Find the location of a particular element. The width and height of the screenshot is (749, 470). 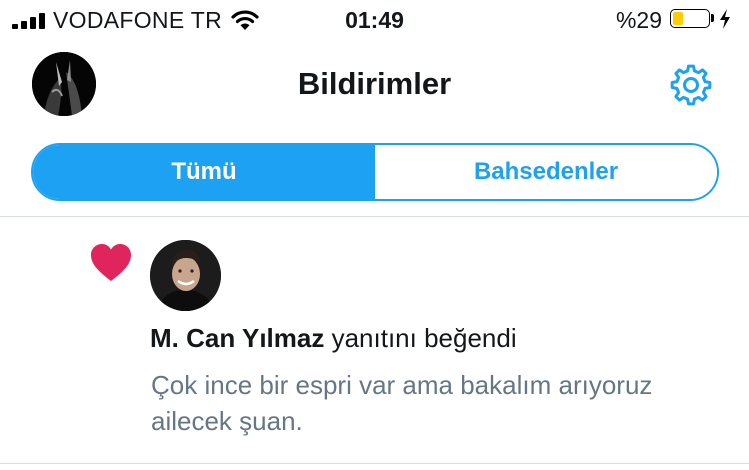

battery-percentage: %29 is located at coordinates (638, 20).